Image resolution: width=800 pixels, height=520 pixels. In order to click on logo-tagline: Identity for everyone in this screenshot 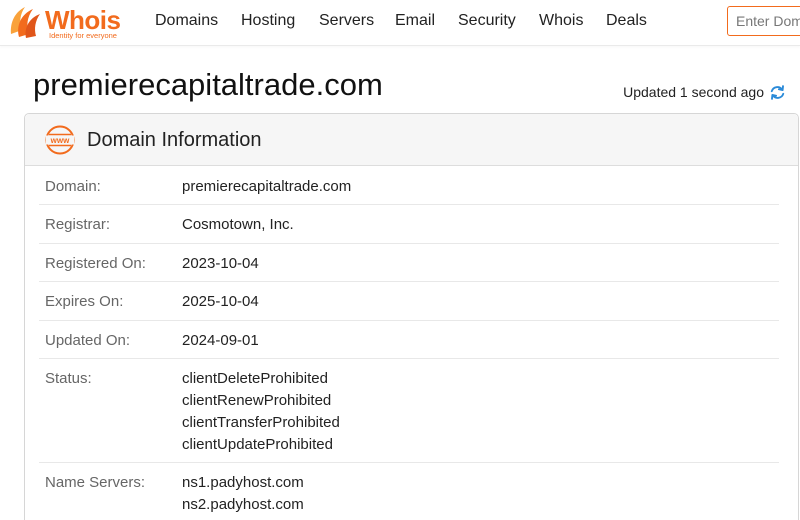, I will do `click(83, 35)`.